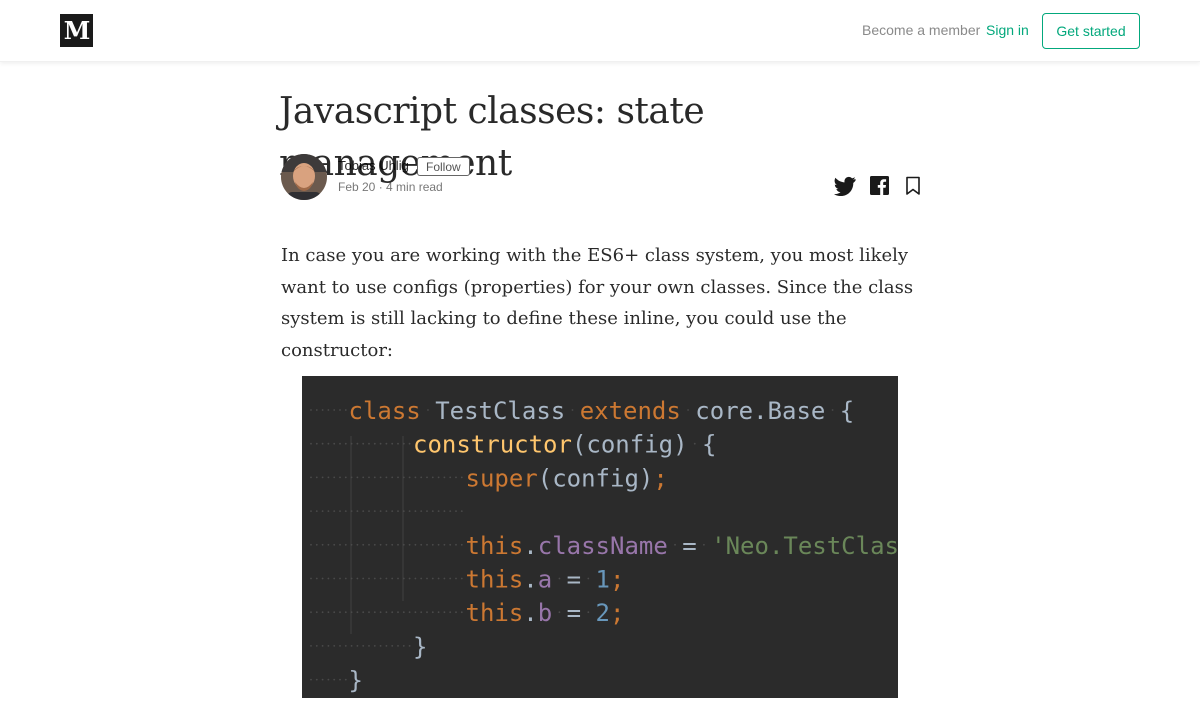 This screenshot has width=1200, height=720. I want to click on code-token: super, so click(502, 478).